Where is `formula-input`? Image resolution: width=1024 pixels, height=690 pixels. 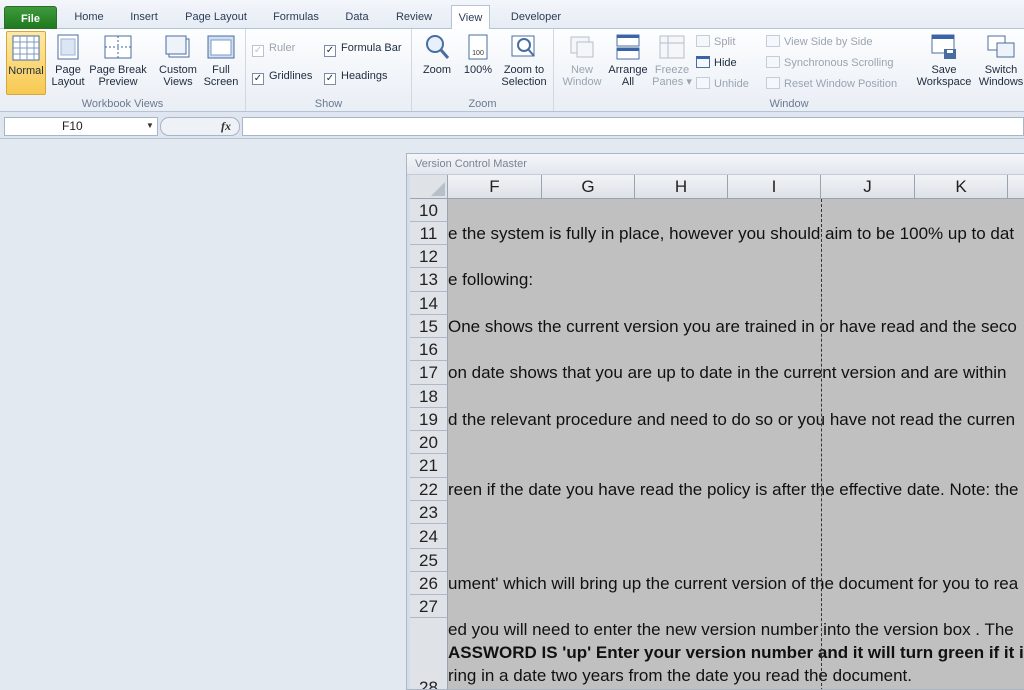 formula-input is located at coordinates (633, 126).